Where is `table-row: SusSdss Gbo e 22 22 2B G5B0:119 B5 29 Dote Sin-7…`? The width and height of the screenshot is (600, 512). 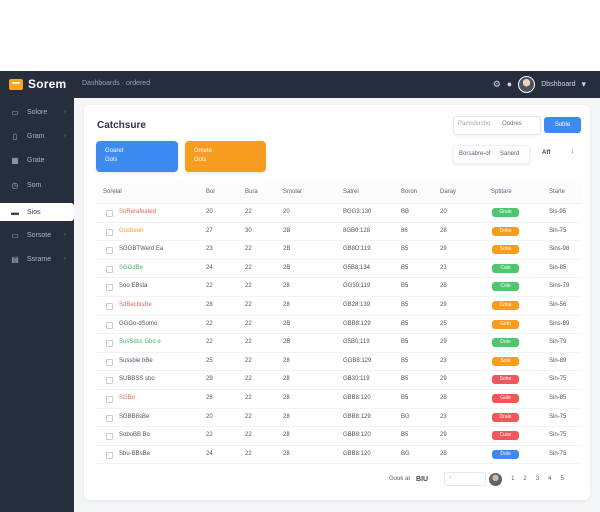 table-row: SusSdss Gbo e 22 22 2B G5B0:119 B5 29 Dote Sin-7… is located at coordinates (339, 343).